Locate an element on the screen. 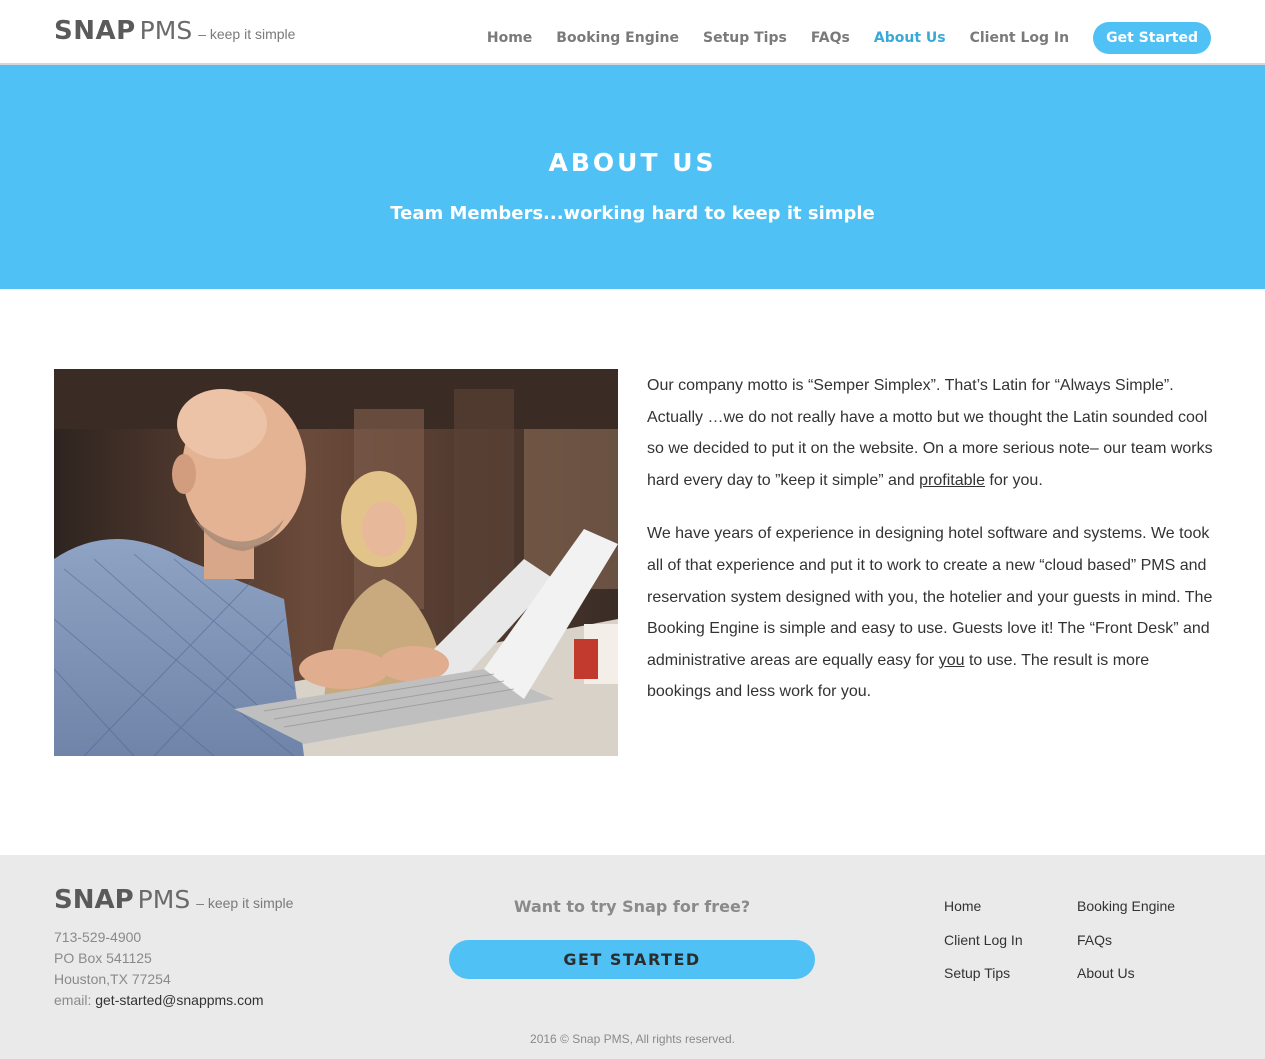 This screenshot has height=1059, width=1265. footer-logo: SNAP PMS – keep it simple is located at coordinates (173, 900).